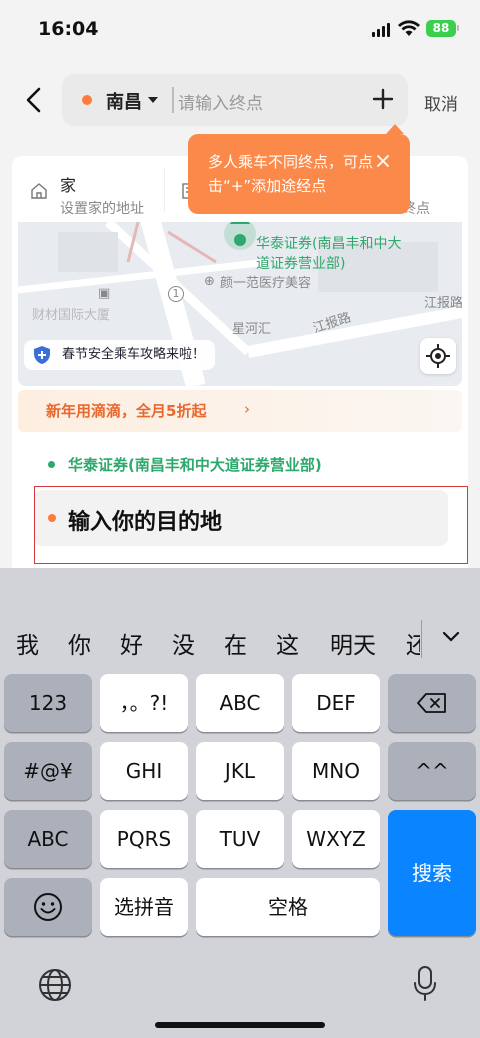 Image resolution: width=480 pixels, height=1038 pixels. Describe the element at coordinates (240, 771) in the screenshot. I see `key-jkl: JKL` at that location.